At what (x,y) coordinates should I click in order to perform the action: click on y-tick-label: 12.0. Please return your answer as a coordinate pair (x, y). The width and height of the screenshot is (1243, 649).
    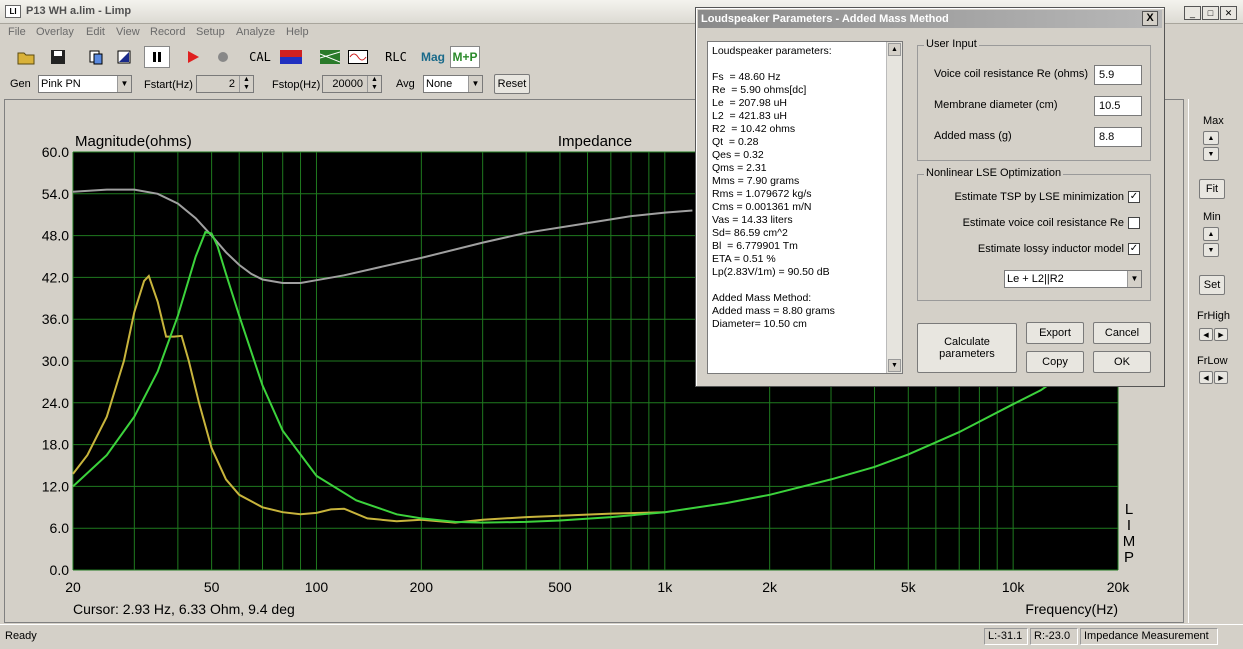
    Looking at the image, I should click on (55, 486).